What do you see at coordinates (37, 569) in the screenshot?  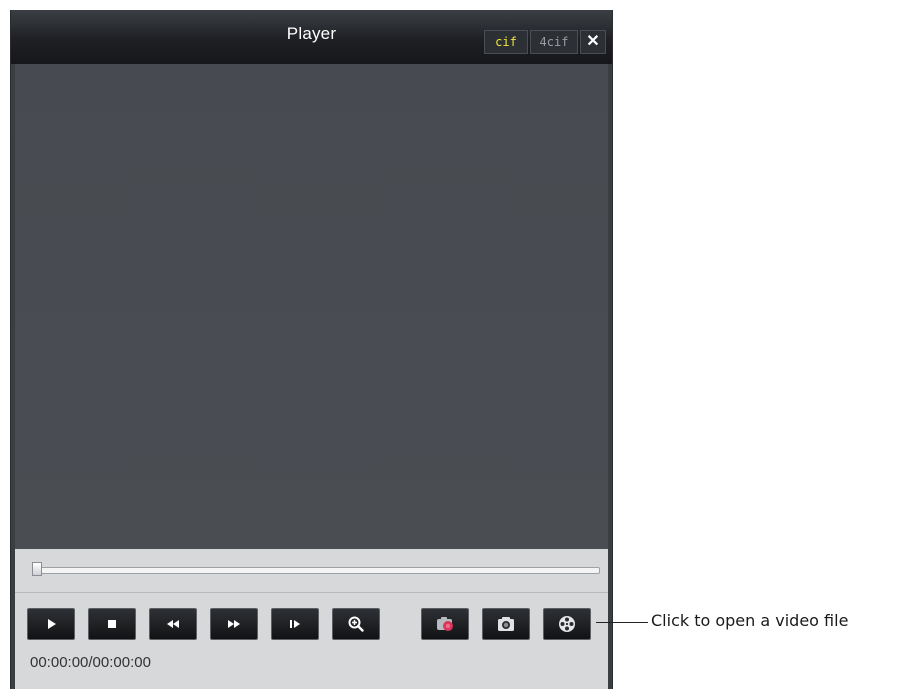 I see `seek-thumb` at bounding box center [37, 569].